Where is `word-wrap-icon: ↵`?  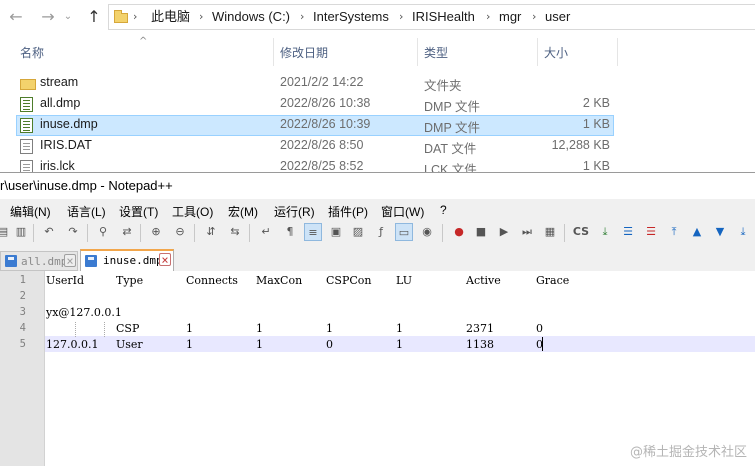
word-wrap-icon: ↵ is located at coordinates (266, 232).